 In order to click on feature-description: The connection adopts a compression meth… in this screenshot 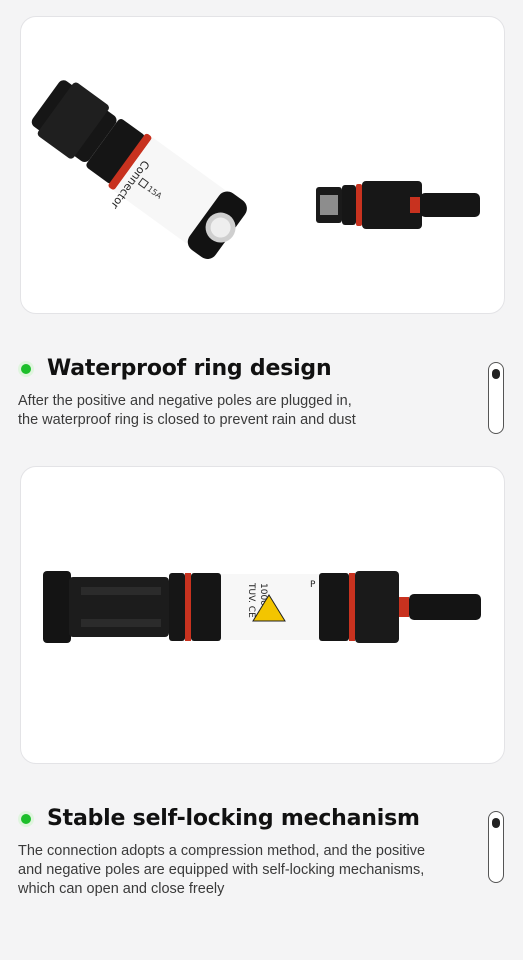, I will do `click(253, 870)`.